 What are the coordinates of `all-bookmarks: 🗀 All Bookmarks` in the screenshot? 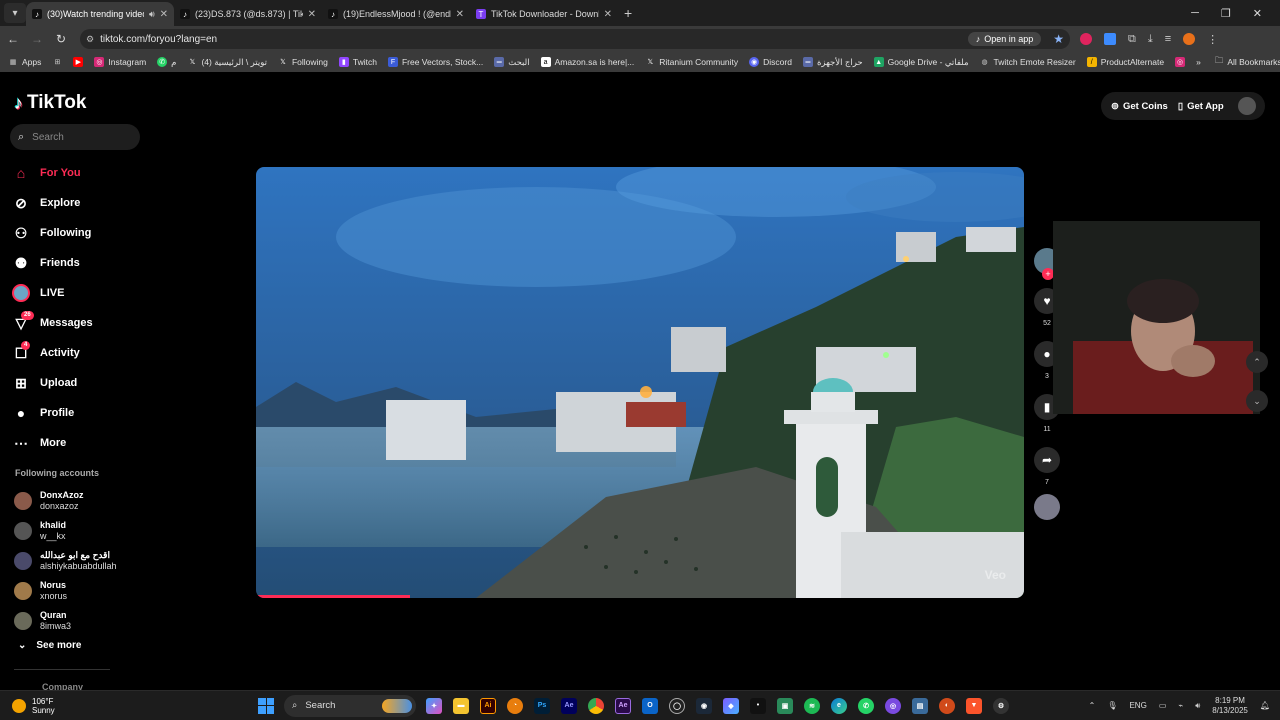 It's located at (1247, 62).